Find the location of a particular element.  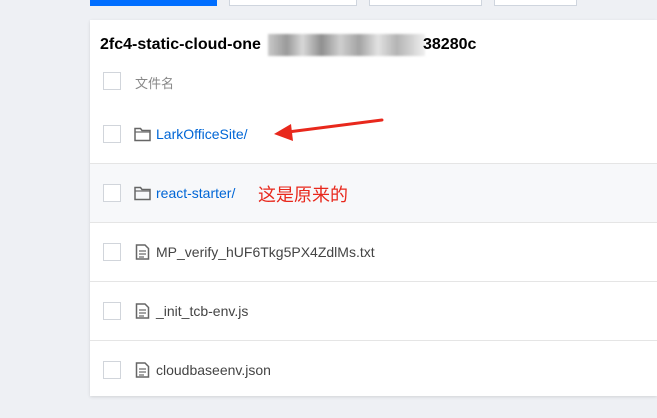

redacted-mask is located at coordinates (346, 45).